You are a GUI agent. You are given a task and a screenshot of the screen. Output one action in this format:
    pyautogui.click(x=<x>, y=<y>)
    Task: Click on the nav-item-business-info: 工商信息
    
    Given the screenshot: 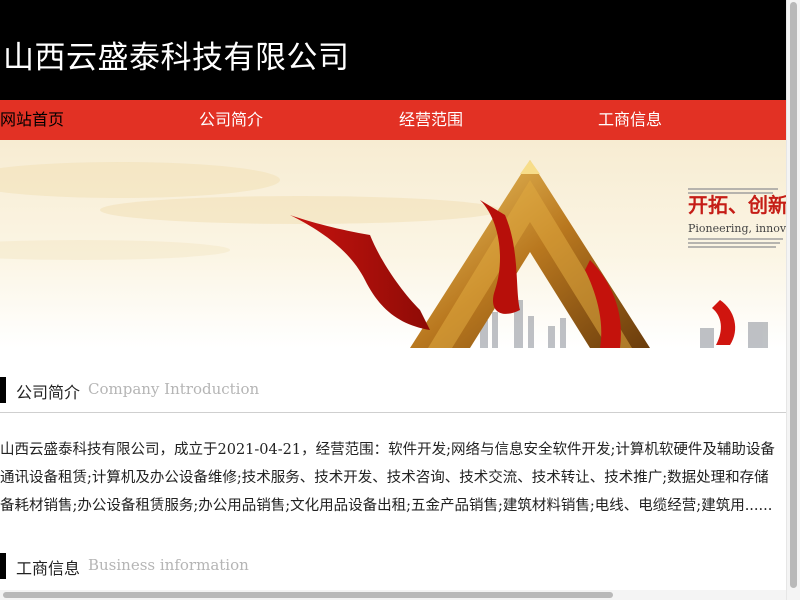 What is the action you would take?
    pyautogui.click(x=630, y=120)
    